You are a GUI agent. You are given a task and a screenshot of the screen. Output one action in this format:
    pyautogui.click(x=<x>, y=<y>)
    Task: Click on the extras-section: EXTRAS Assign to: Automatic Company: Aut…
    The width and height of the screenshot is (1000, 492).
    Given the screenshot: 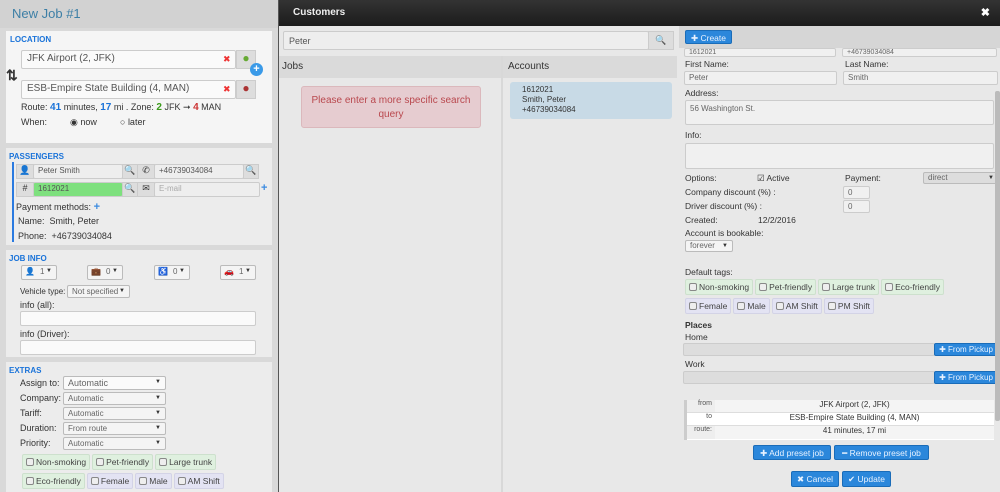 What is the action you would take?
    pyautogui.click(x=139, y=427)
    